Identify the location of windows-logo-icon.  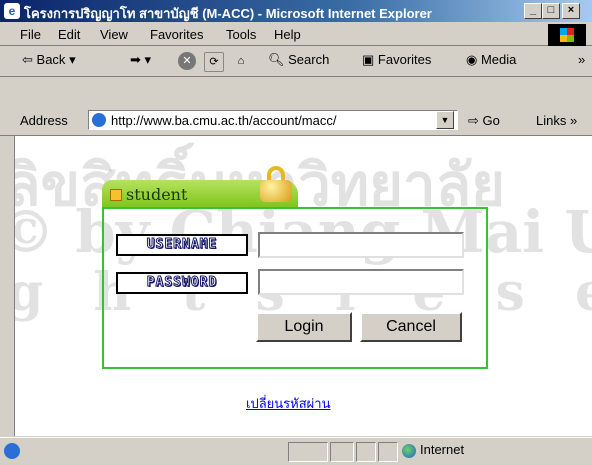
(567, 35).